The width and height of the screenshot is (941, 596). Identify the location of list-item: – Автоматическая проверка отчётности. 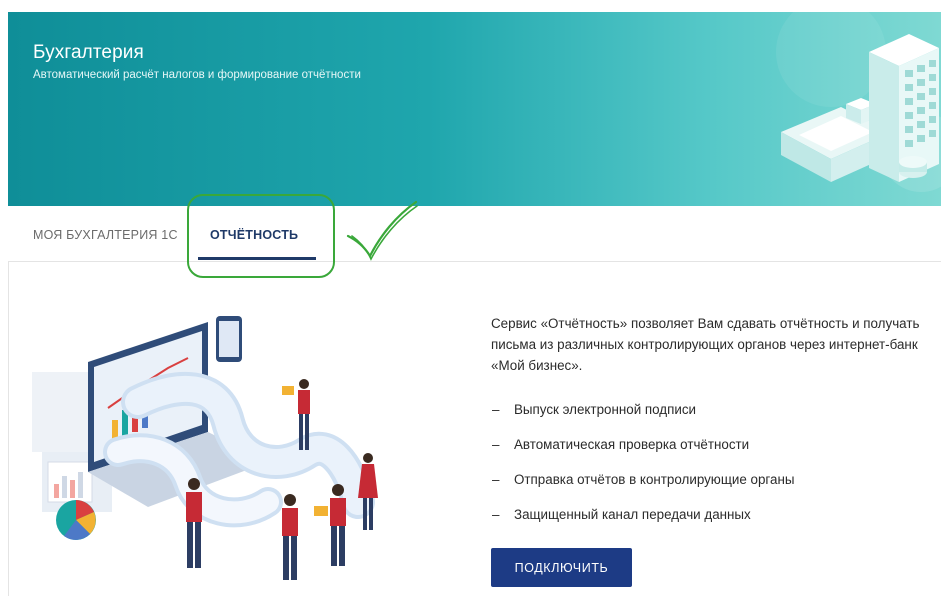
(642, 452).